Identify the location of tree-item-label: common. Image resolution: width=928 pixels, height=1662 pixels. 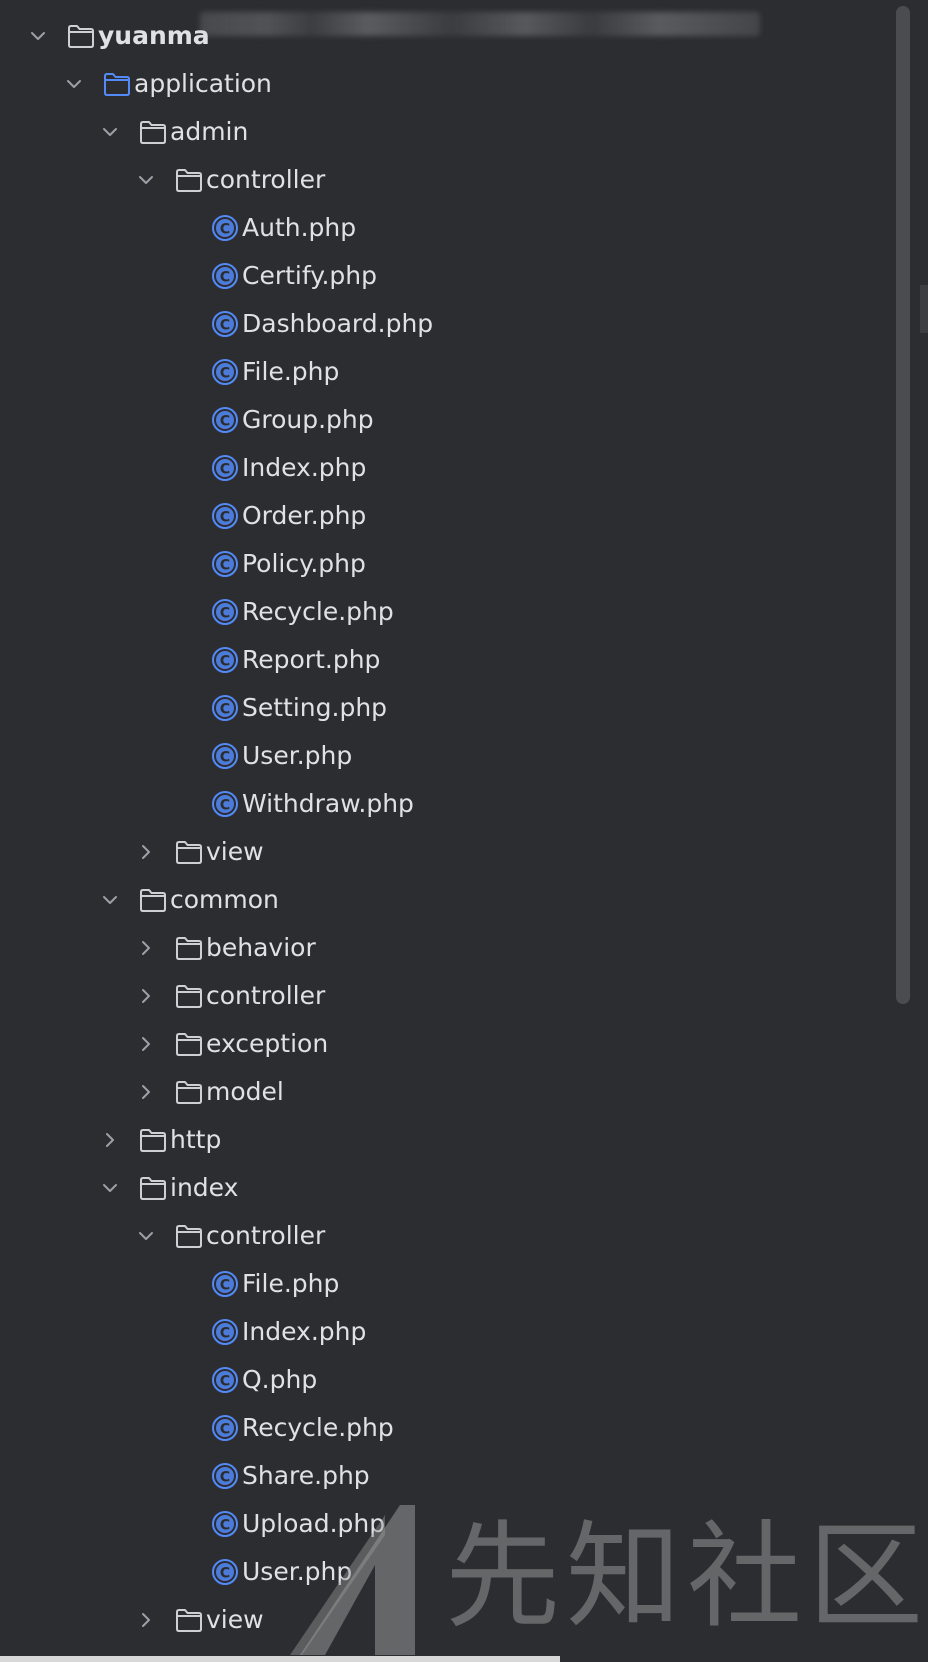
(224, 899).